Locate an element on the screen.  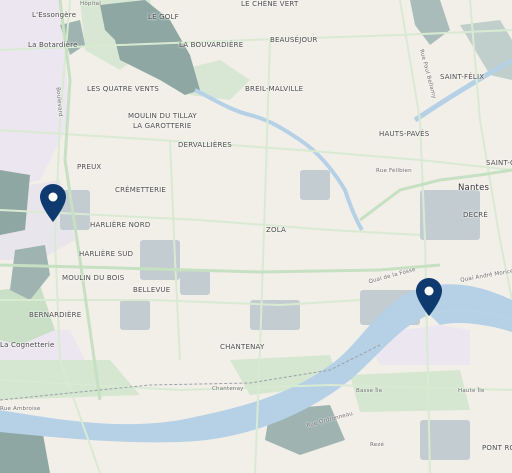
district-label-zola: ZOLA is located at coordinates (276, 230).